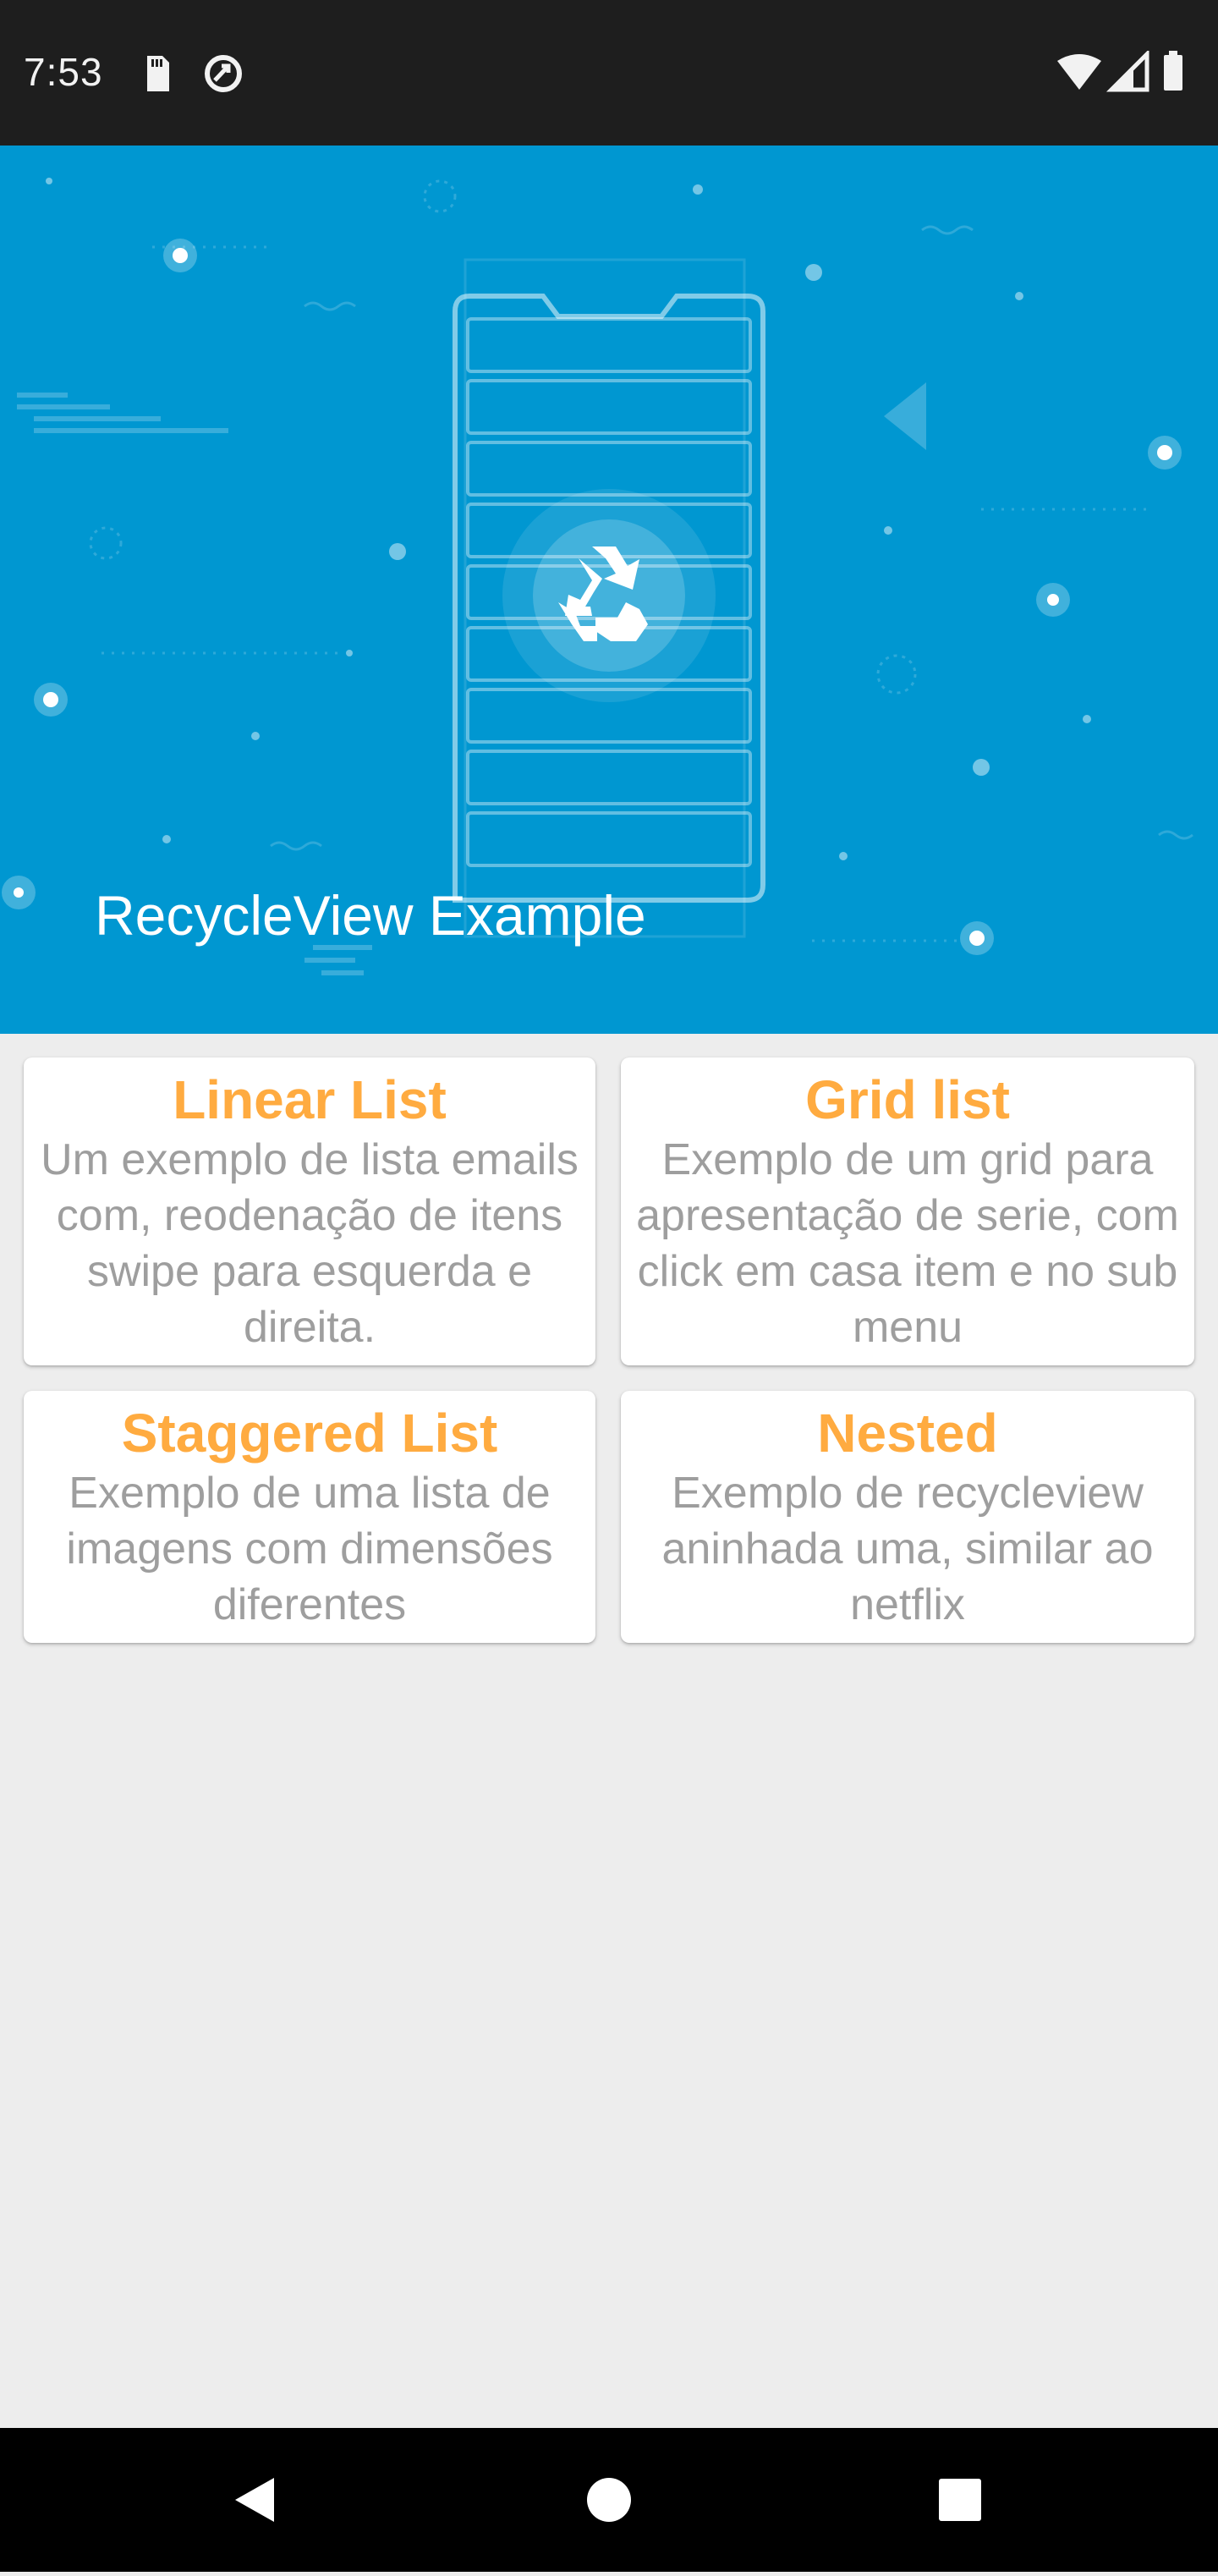 The height and width of the screenshot is (2576, 1218). I want to click on card-title: Staggered List, so click(309, 1434).